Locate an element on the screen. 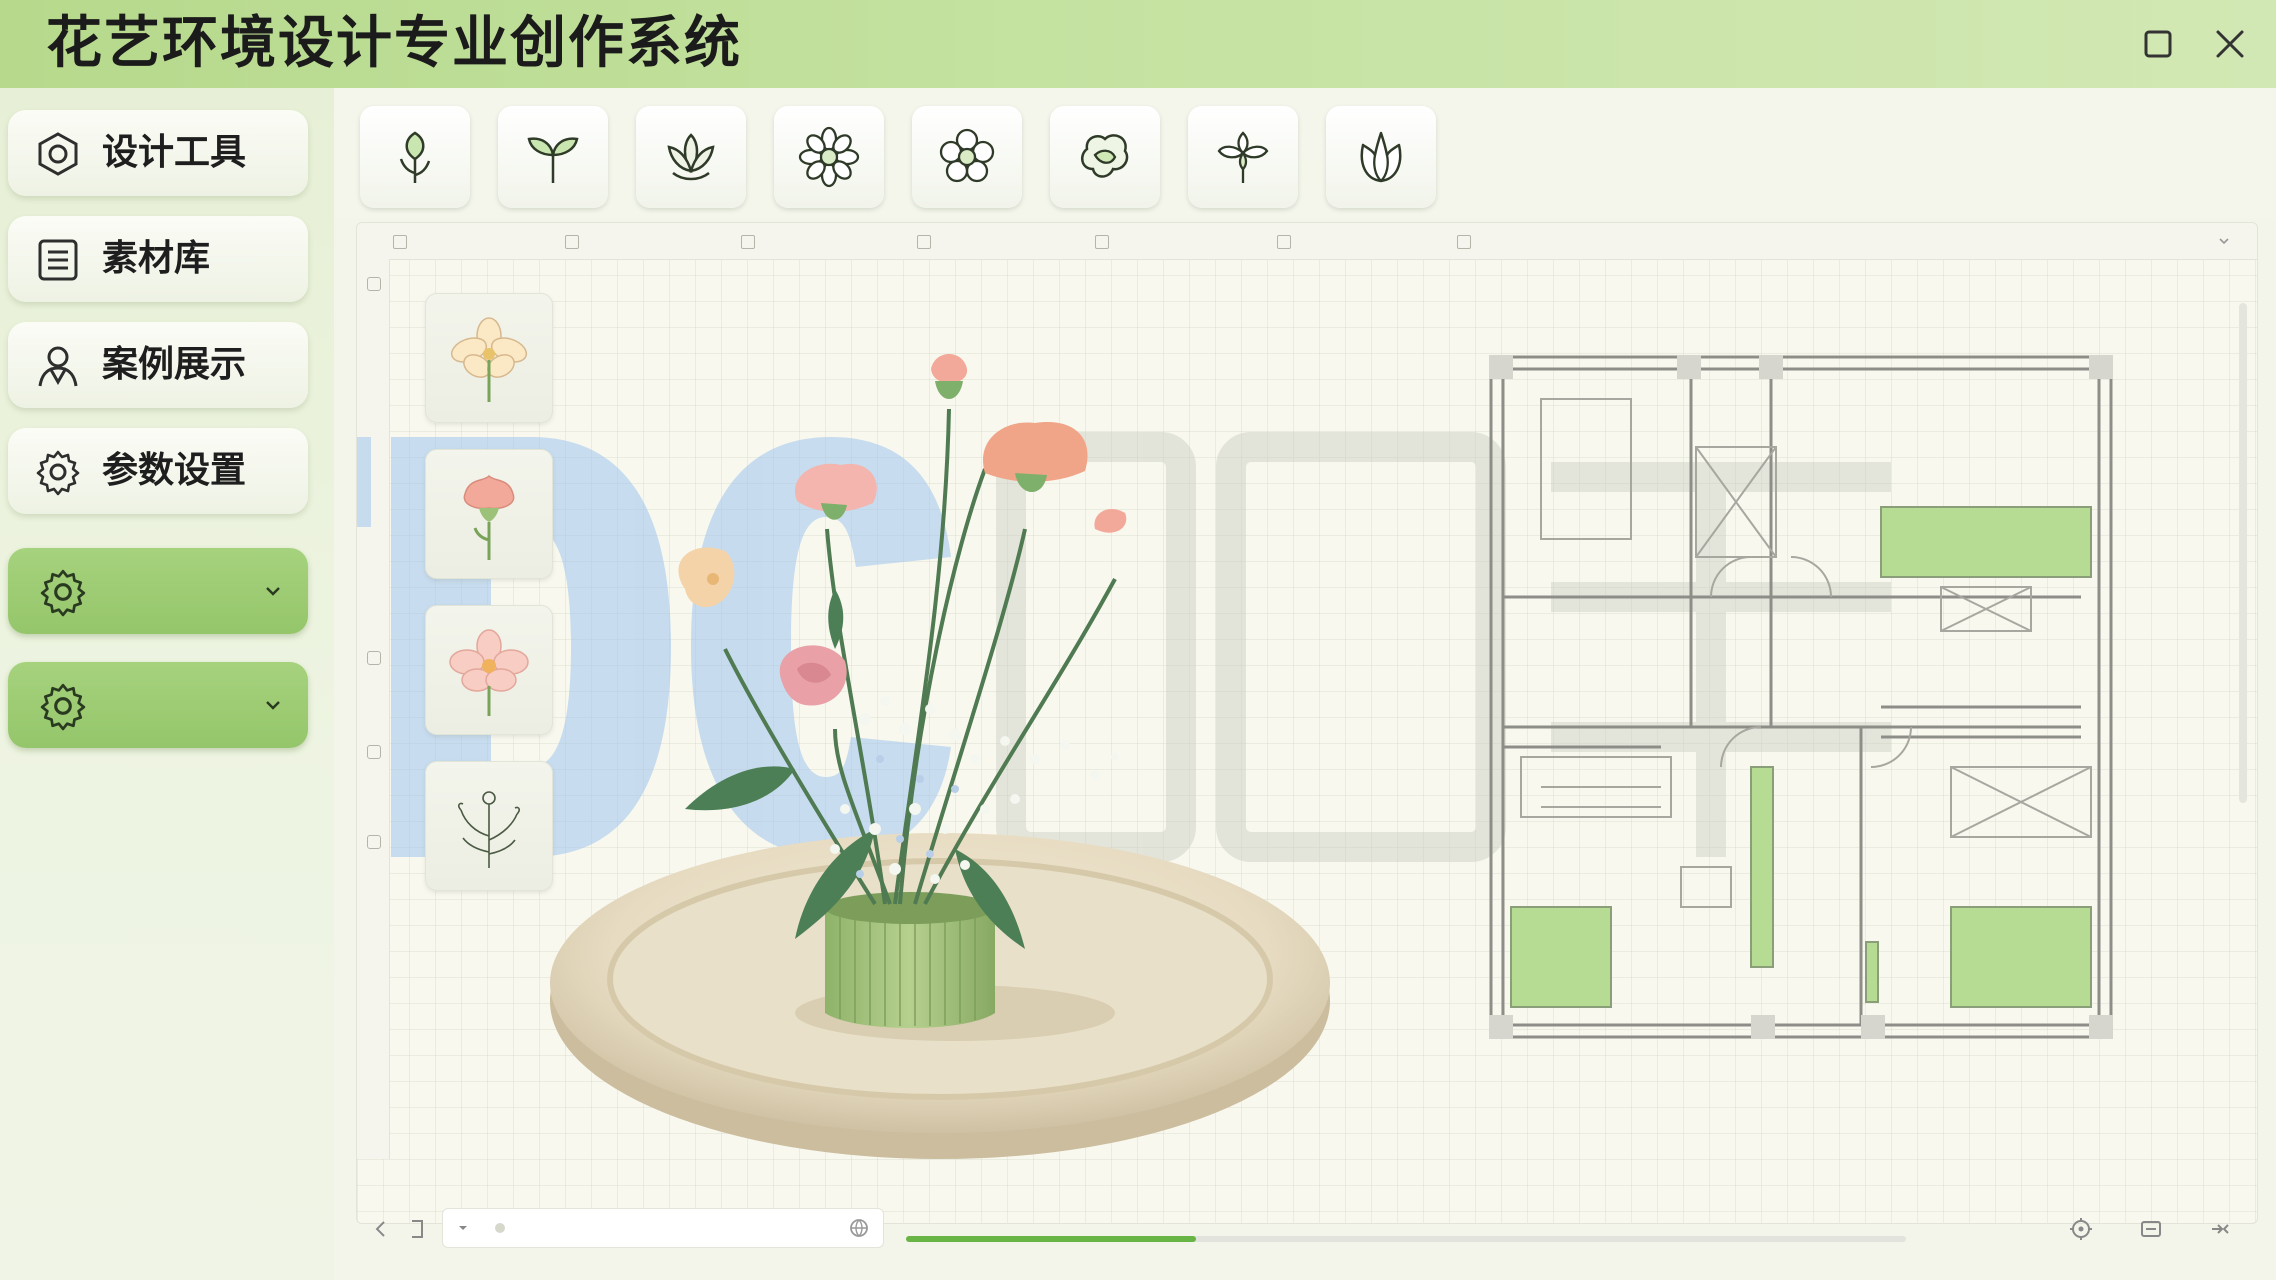  vertical-ruler is located at coordinates (373, 709).